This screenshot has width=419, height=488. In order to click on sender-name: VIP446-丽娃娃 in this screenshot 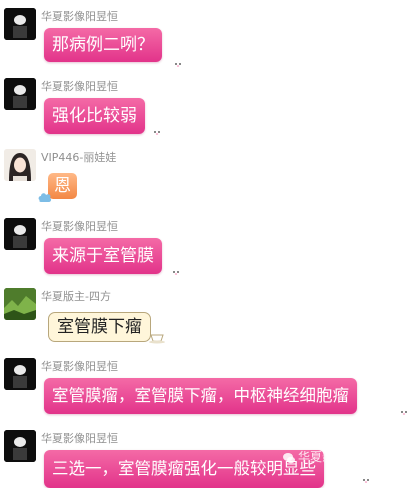, I will do `click(79, 157)`.